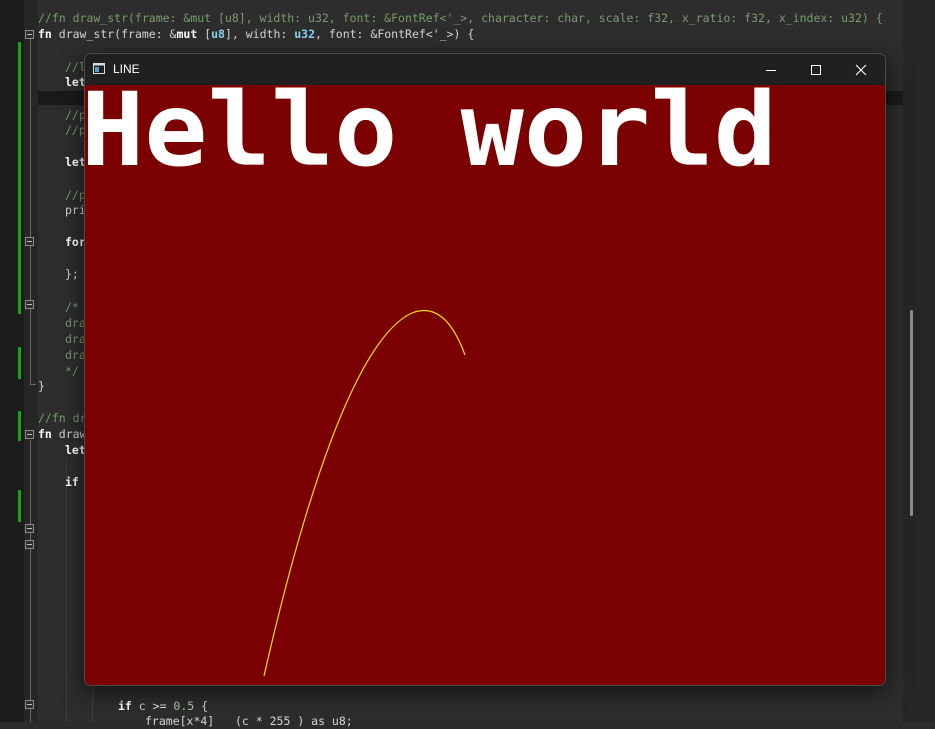 Image resolution: width=935 pixels, height=729 pixels. What do you see at coordinates (187, 34) in the screenshot?
I see `keyword: mut` at bounding box center [187, 34].